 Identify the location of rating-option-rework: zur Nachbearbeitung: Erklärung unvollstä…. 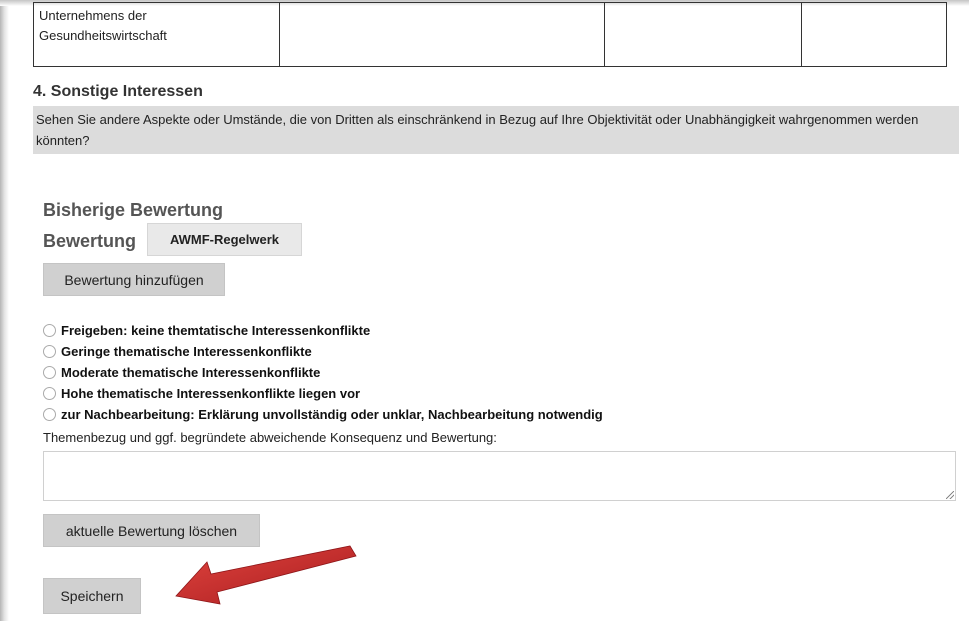
(323, 414).